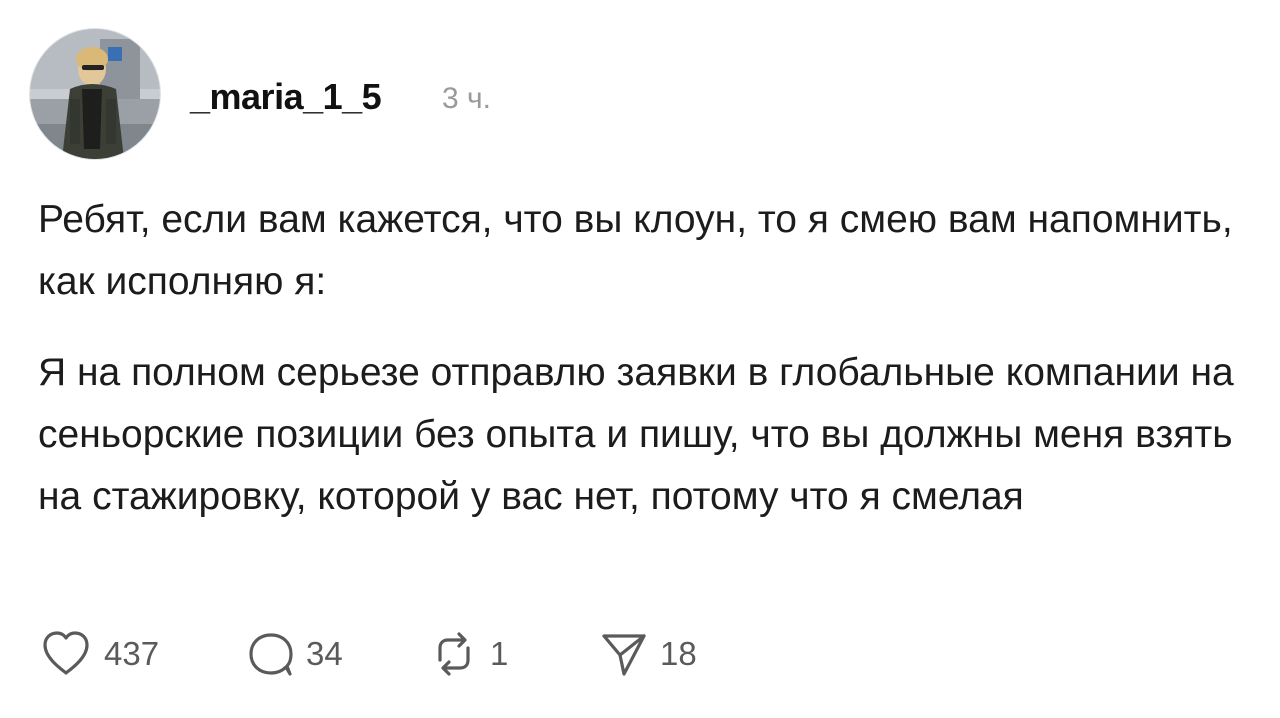 The height and width of the screenshot is (718, 1280). What do you see at coordinates (324, 653) in the screenshot?
I see `comment-count: 34` at bounding box center [324, 653].